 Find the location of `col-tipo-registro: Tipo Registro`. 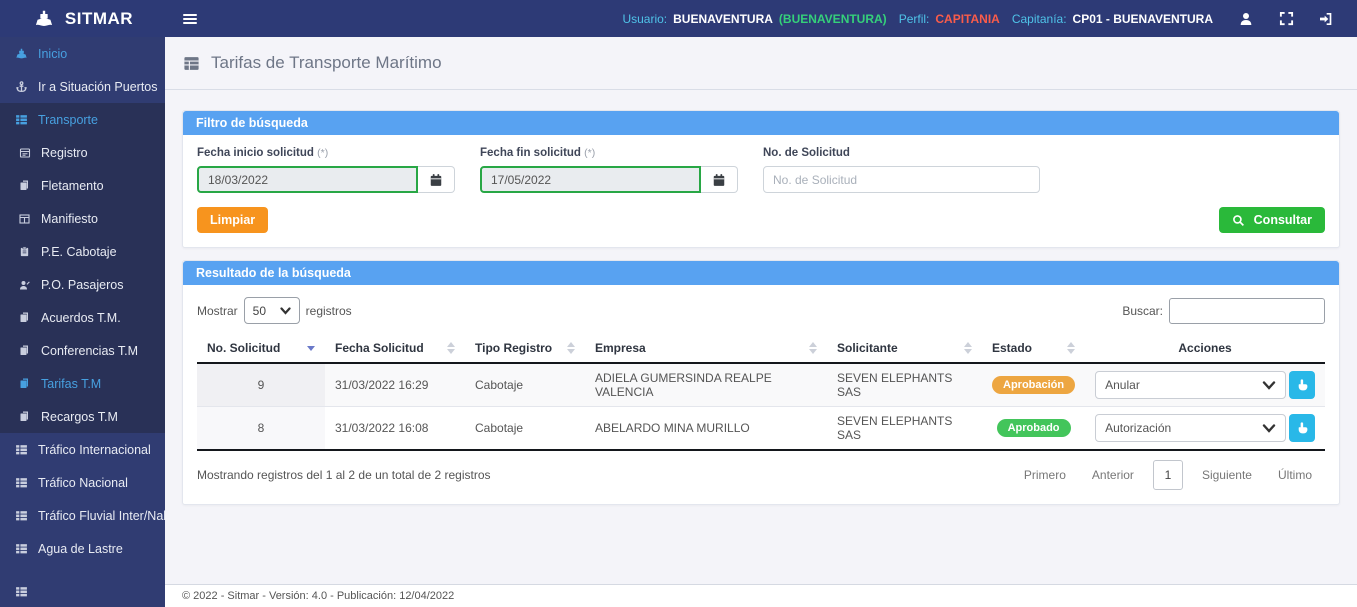

col-tipo-registro: Tipo Registro is located at coordinates (525, 349).